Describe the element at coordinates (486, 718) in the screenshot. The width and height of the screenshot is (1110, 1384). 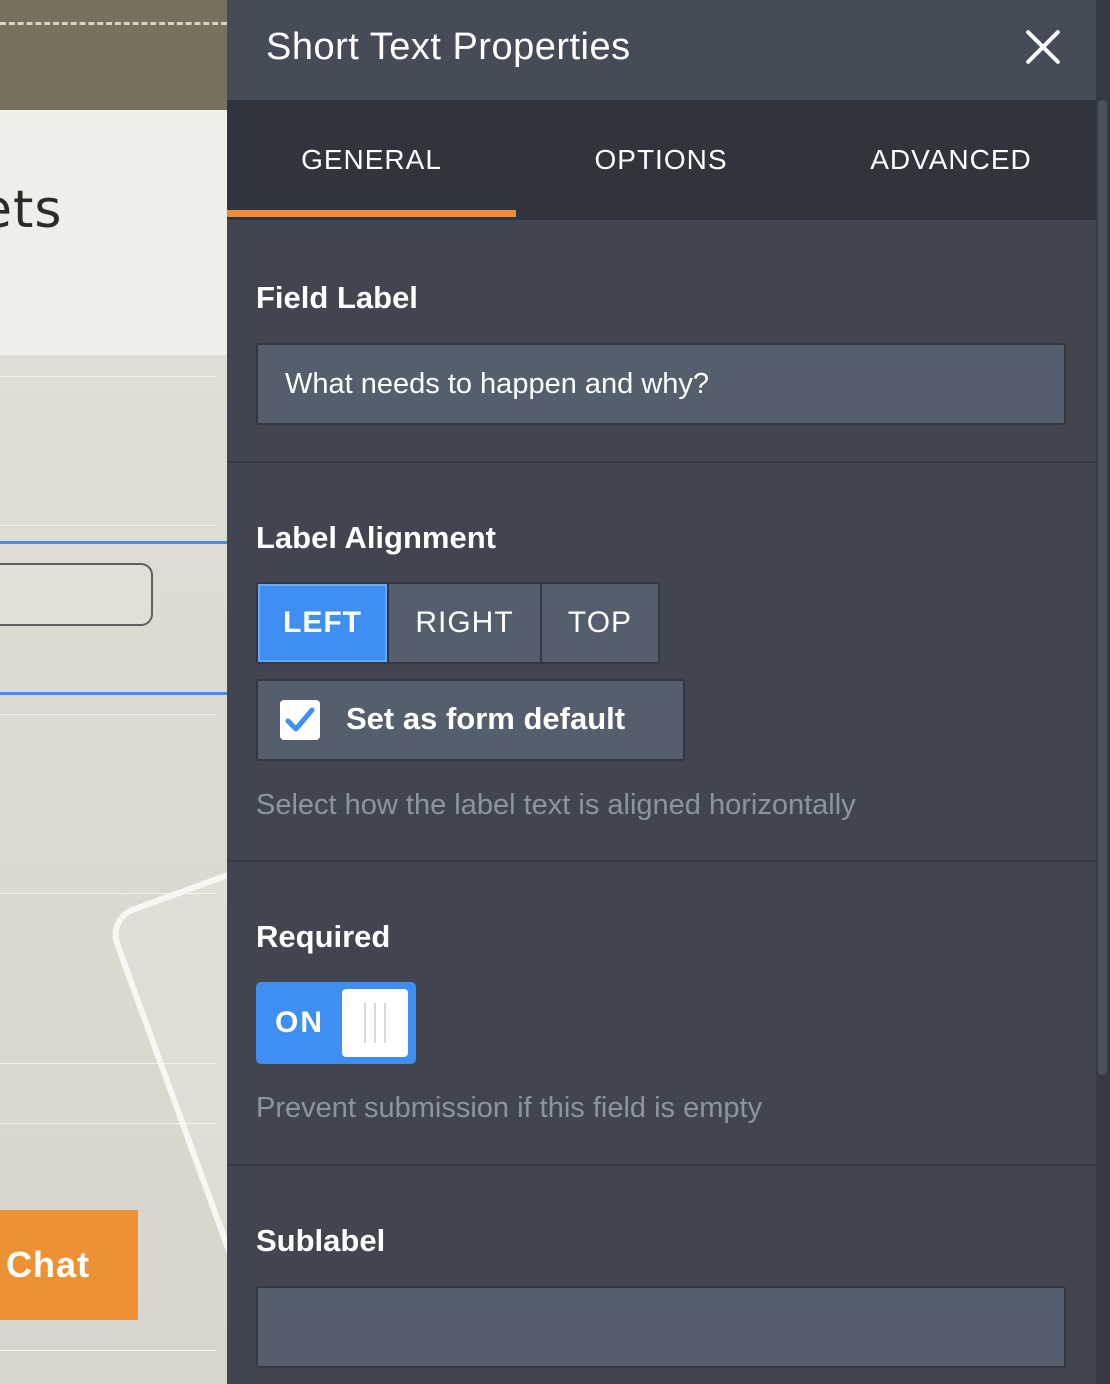
I see `form-default-label: Set as form default` at that location.